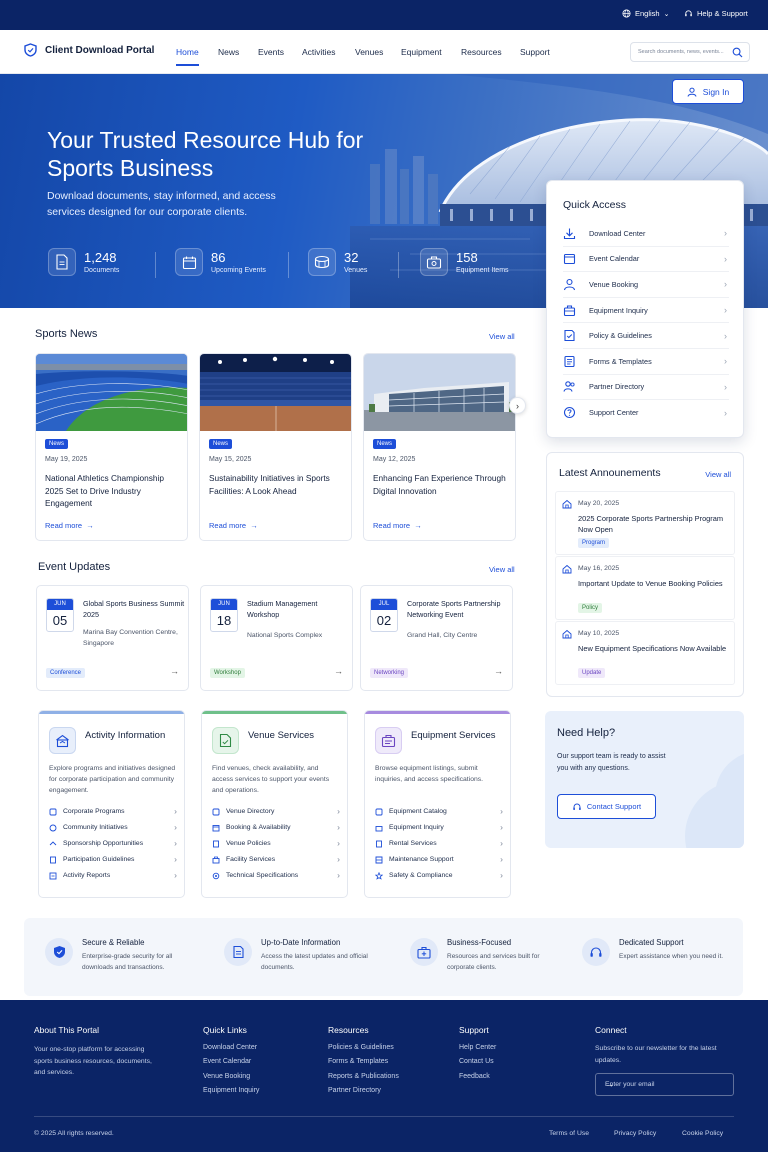 The width and height of the screenshot is (768, 1152). Describe the element at coordinates (66, 459) in the screenshot. I see `news-date: May 19, 2025` at that location.